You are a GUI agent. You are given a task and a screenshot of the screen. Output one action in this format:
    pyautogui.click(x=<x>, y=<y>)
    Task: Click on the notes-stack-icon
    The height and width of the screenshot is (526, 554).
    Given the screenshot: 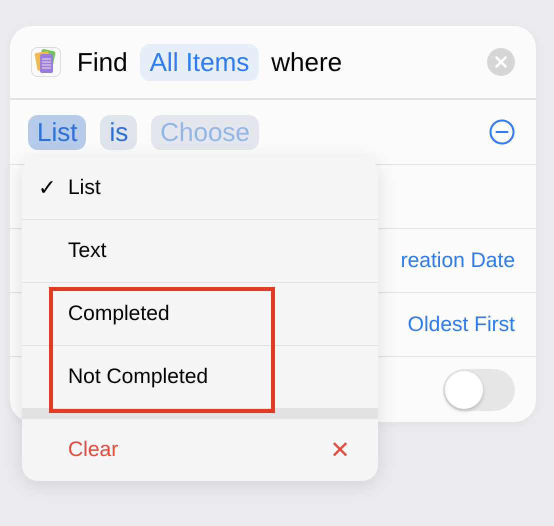 What is the action you would take?
    pyautogui.click(x=46, y=62)
    